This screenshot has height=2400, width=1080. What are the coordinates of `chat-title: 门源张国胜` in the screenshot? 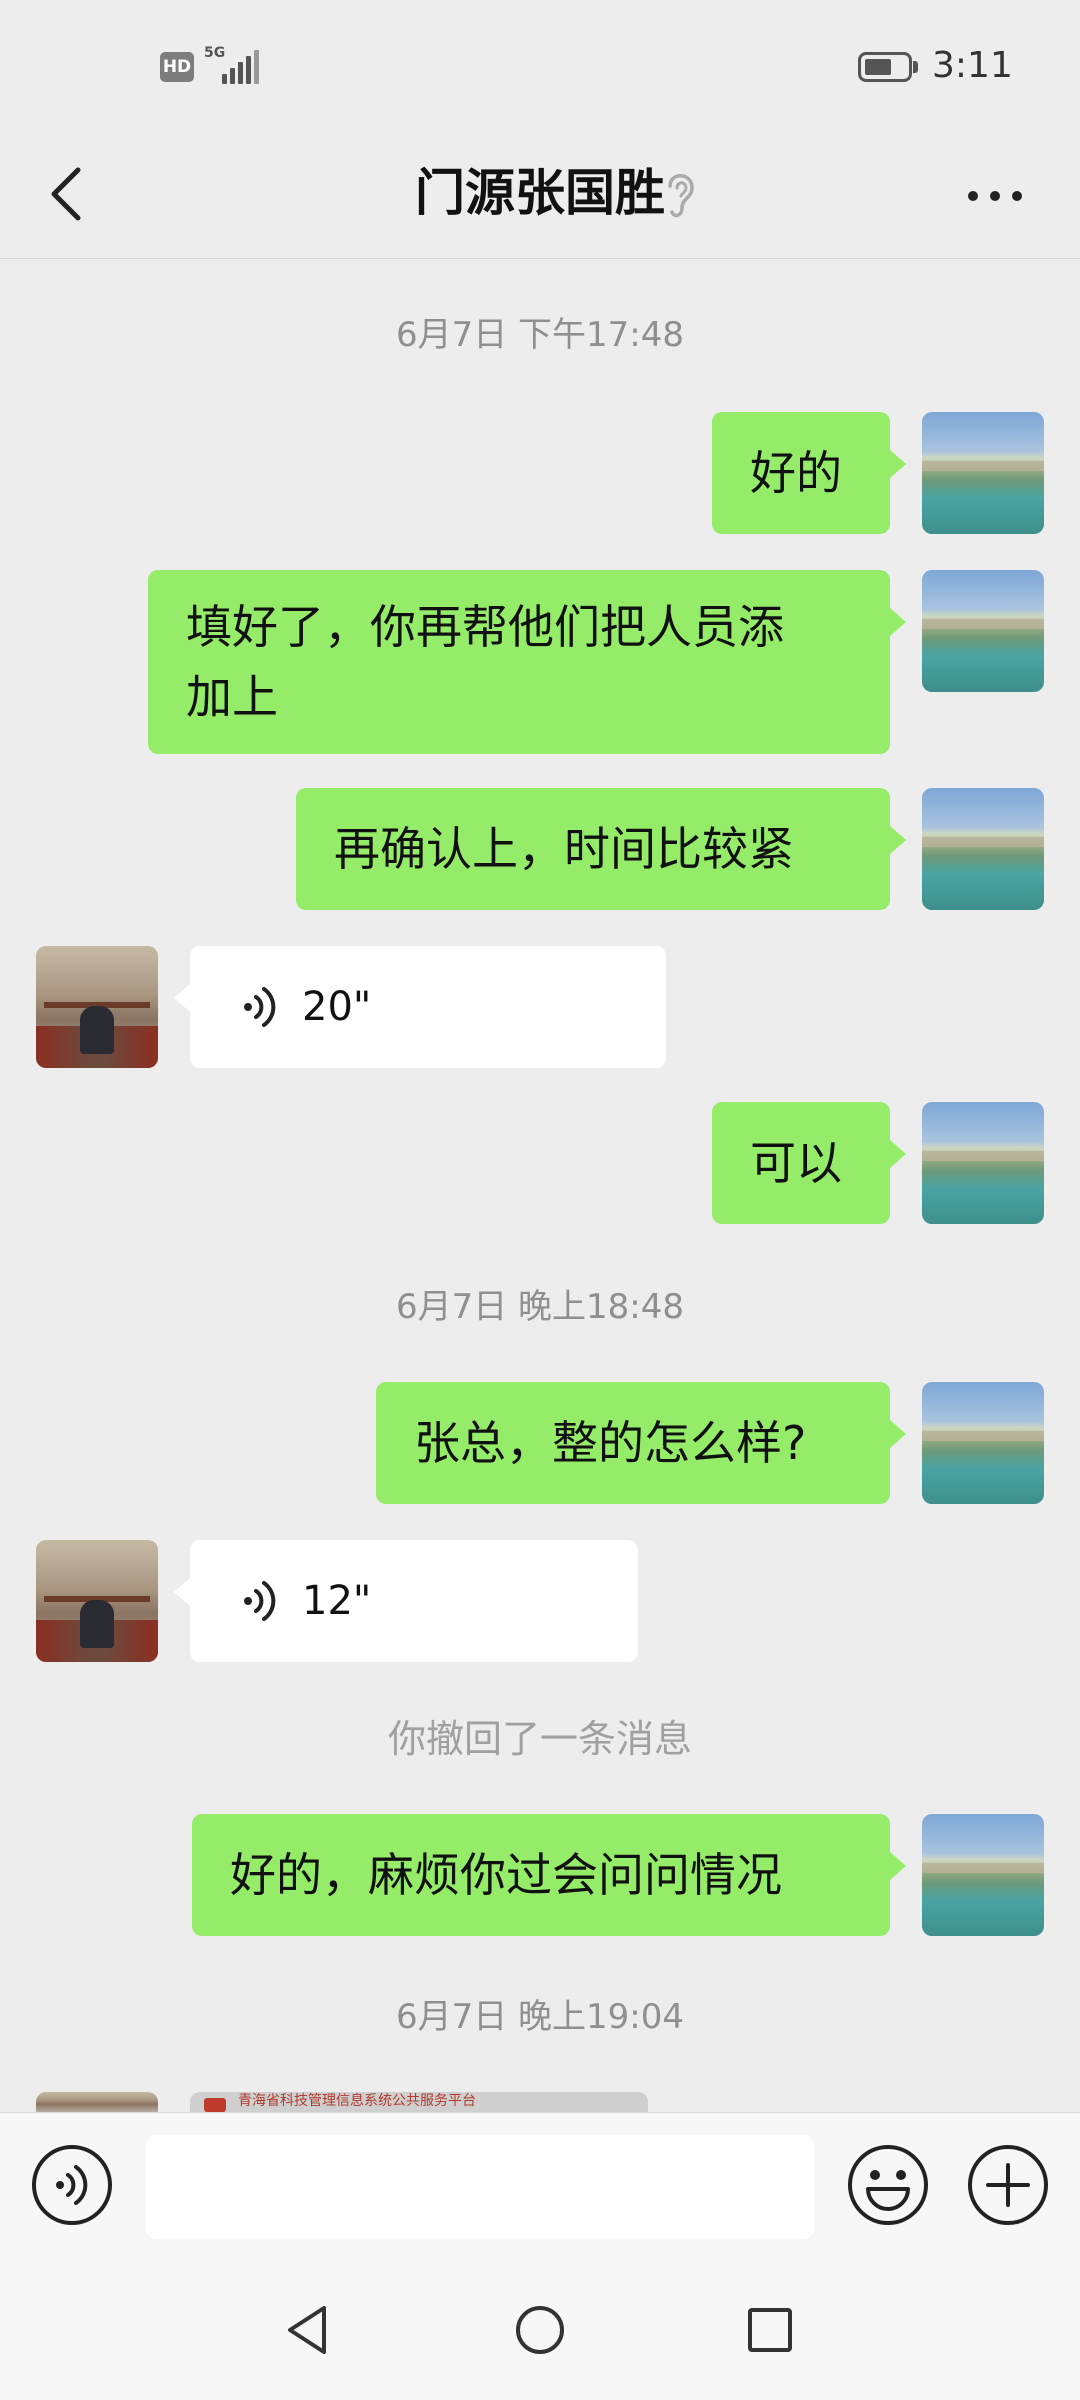 It's located at (540, 193).